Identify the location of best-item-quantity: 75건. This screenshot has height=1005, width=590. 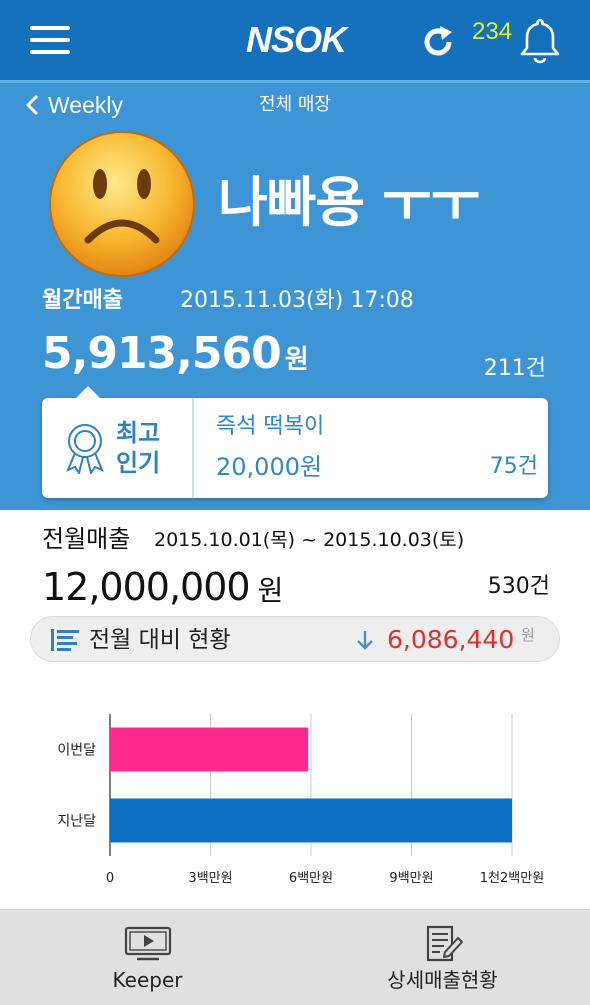
(513, 466).